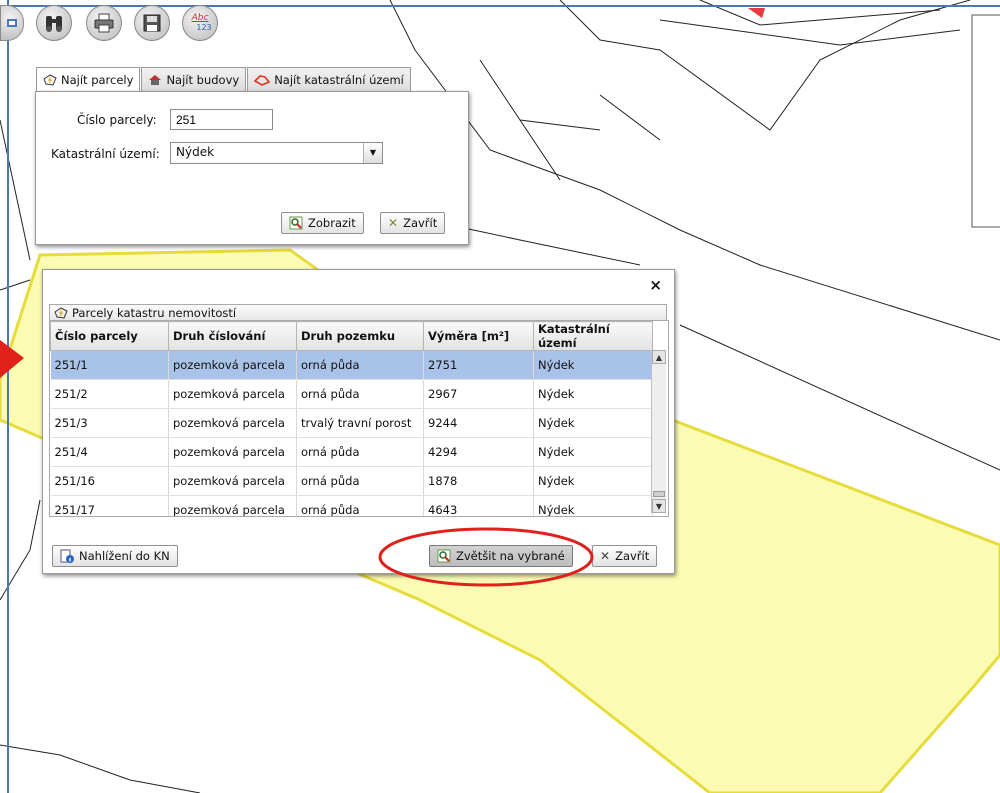 Image resolution: width=1000 pixels, height=793 pixels. Describe the element at coordinates (109, 505) in the screenshot. I see `table-cell: 251/17` at that location.